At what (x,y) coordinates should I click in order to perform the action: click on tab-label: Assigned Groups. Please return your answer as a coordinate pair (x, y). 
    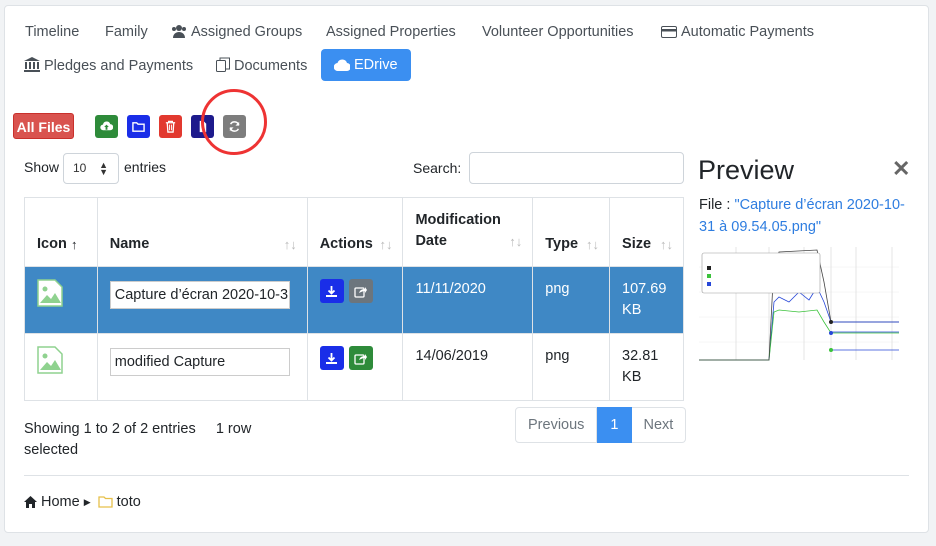
    Looking at the image, I should click on (247, 32).